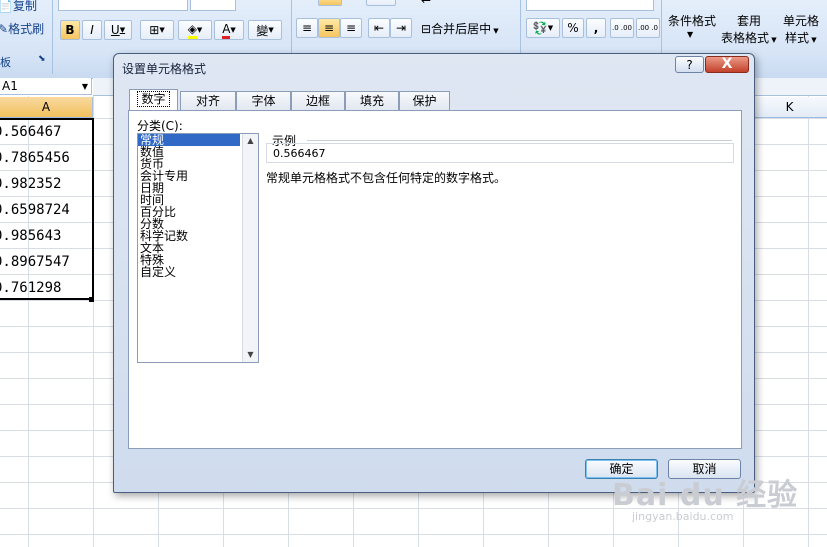  I want to click on close-icon: X, so click(727, 64).